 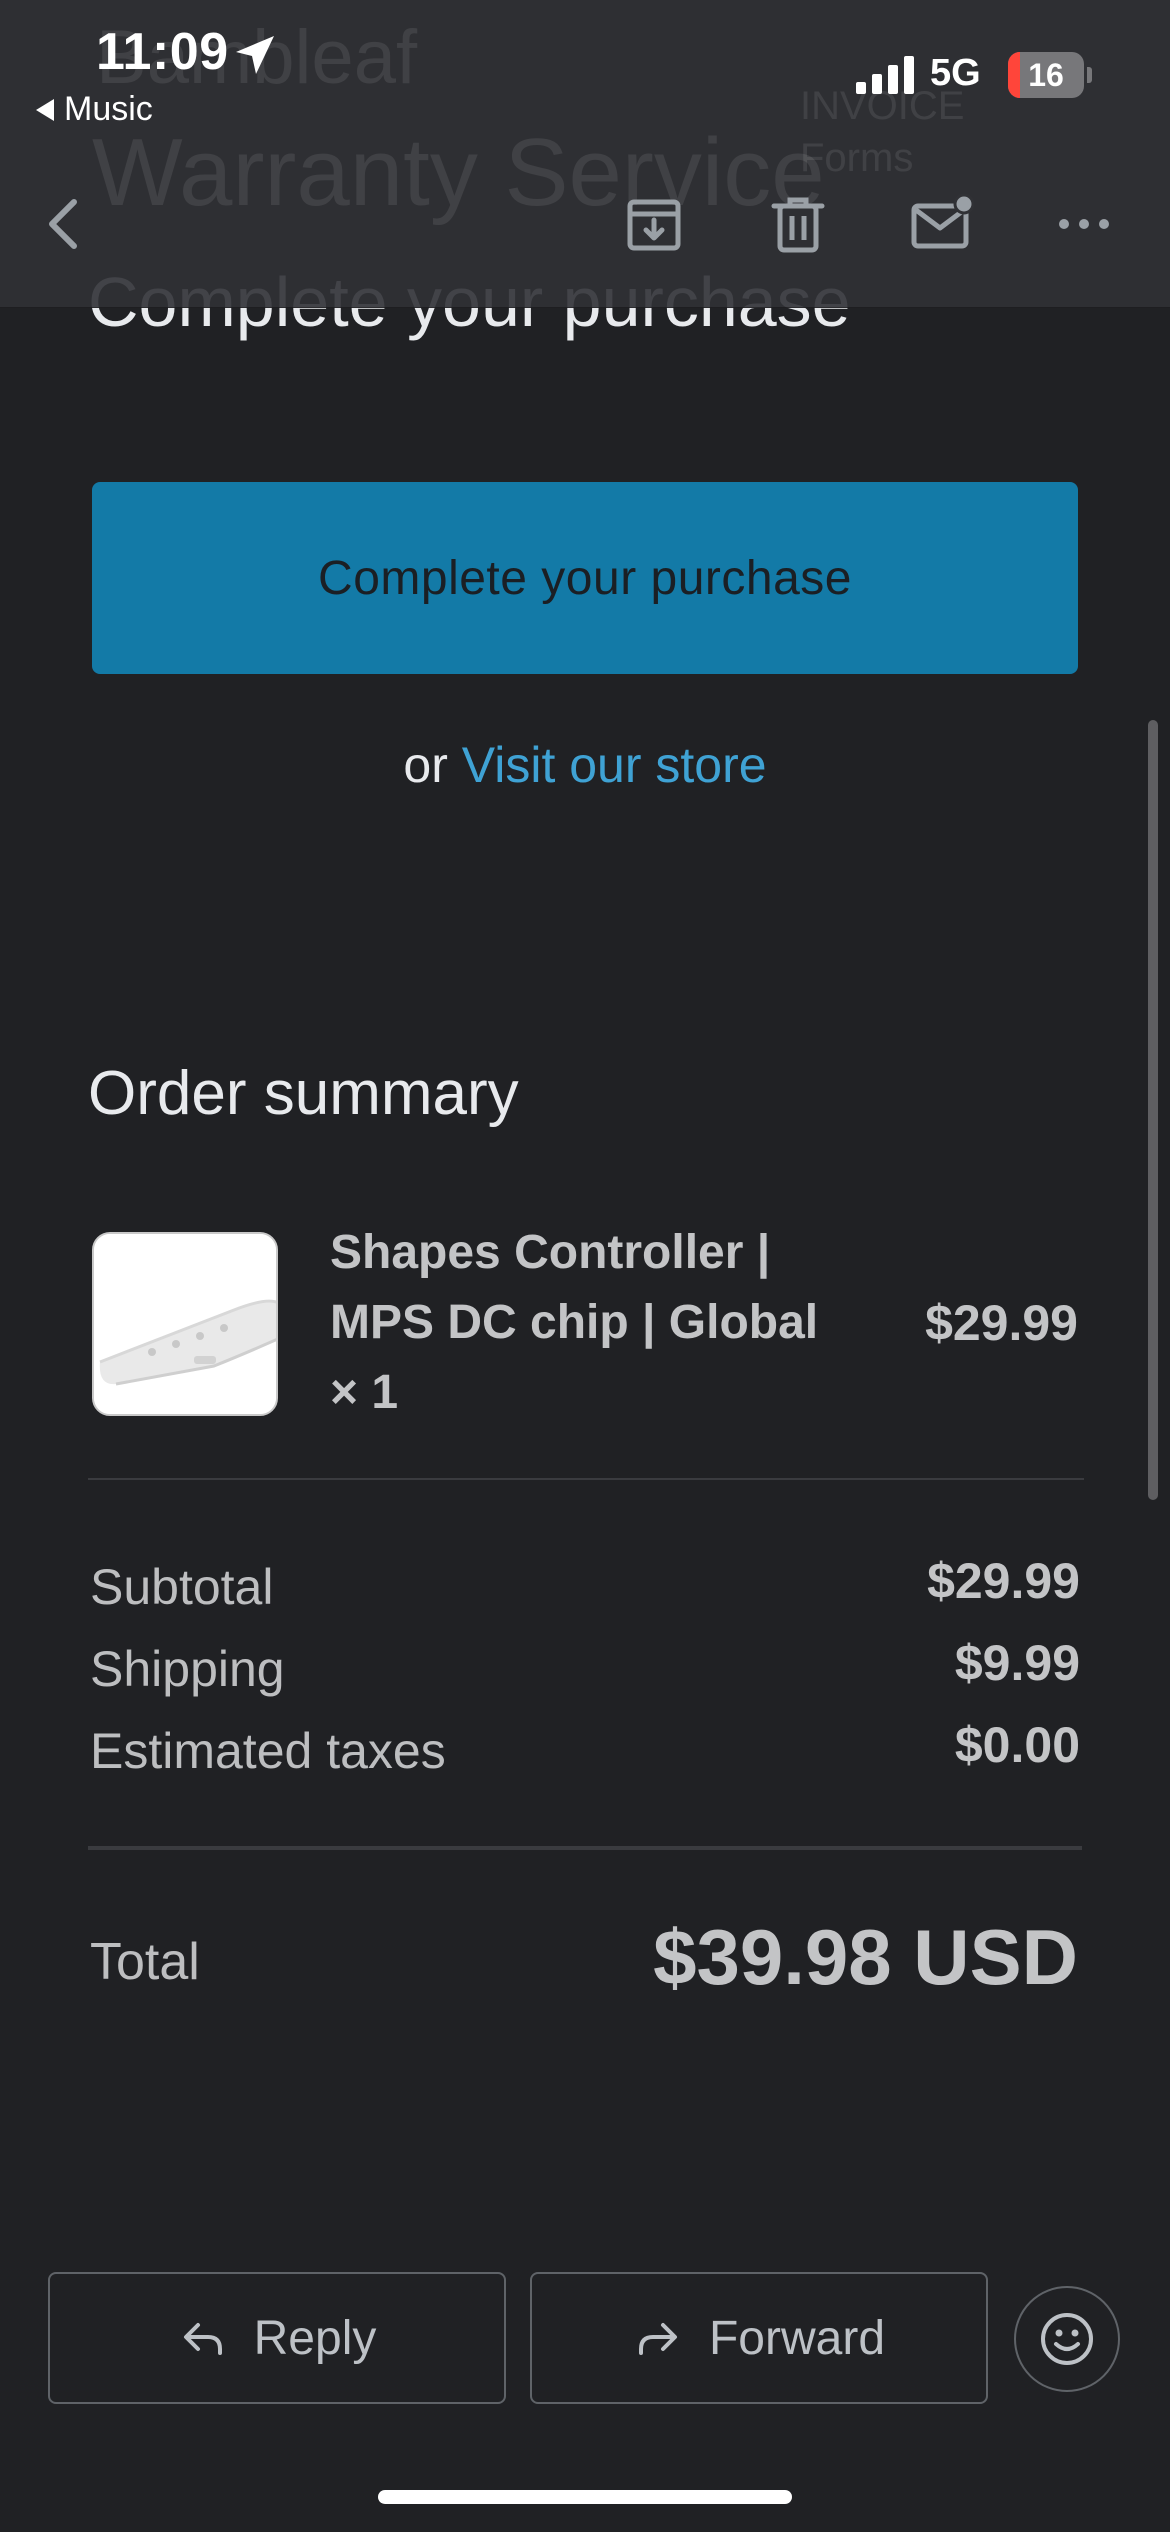 What do you see at coordinates (585, 2497) in the screenshot?
I see `home-indicator` at bounding box center [585, 2497].